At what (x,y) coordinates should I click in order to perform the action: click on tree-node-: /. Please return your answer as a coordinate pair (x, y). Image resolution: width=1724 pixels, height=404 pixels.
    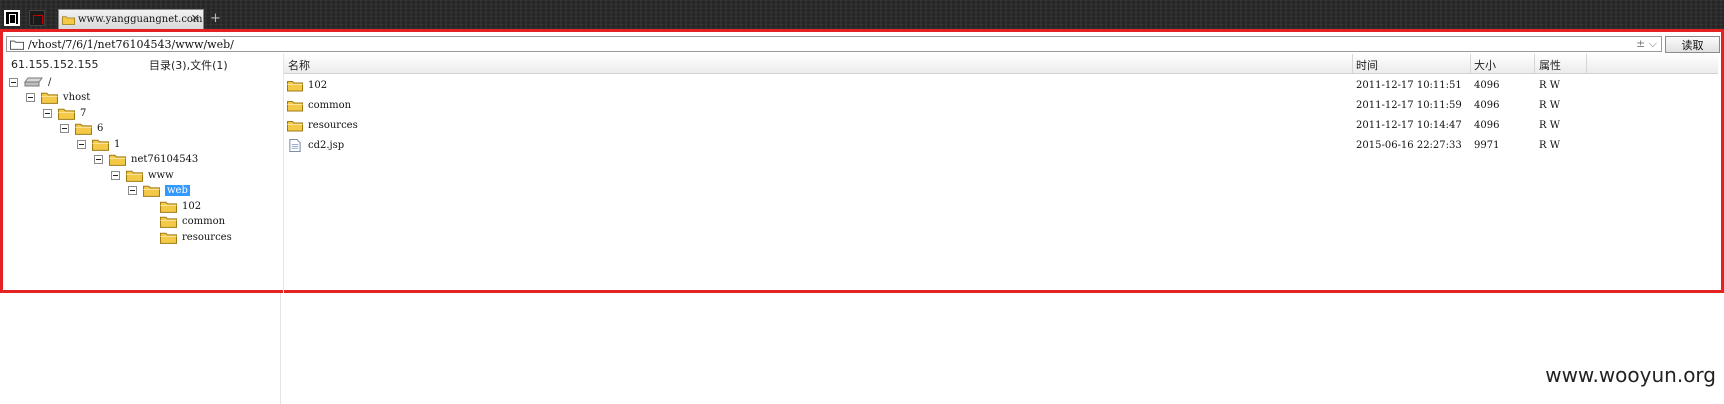
    Looking at the image, I should click on (30, 82).